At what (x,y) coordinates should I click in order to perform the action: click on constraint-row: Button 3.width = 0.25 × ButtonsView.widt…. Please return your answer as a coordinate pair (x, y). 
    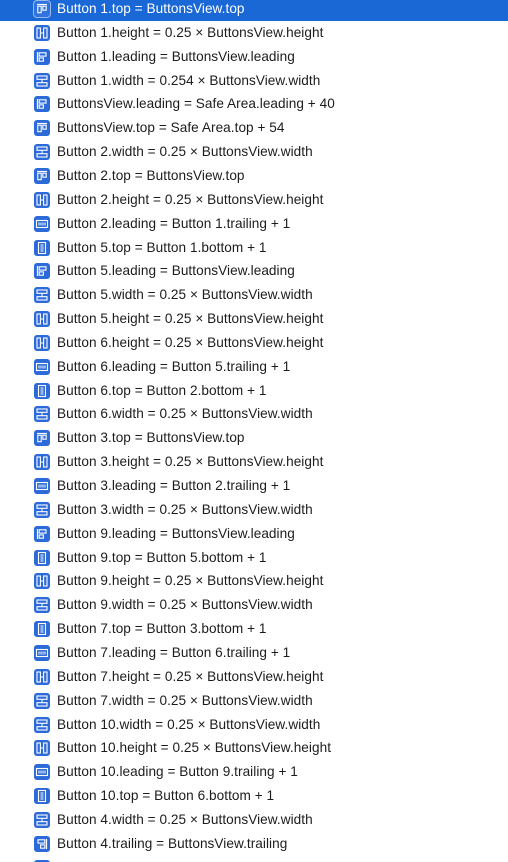
    Looking at the image, I should click on (254, 510).